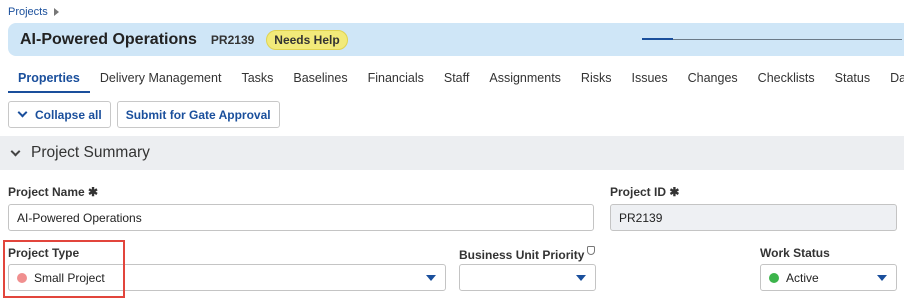  What do you see at coordinates (772, 39) in the screenshot?
I see `progress-bar` at bounding box center [772, 39].